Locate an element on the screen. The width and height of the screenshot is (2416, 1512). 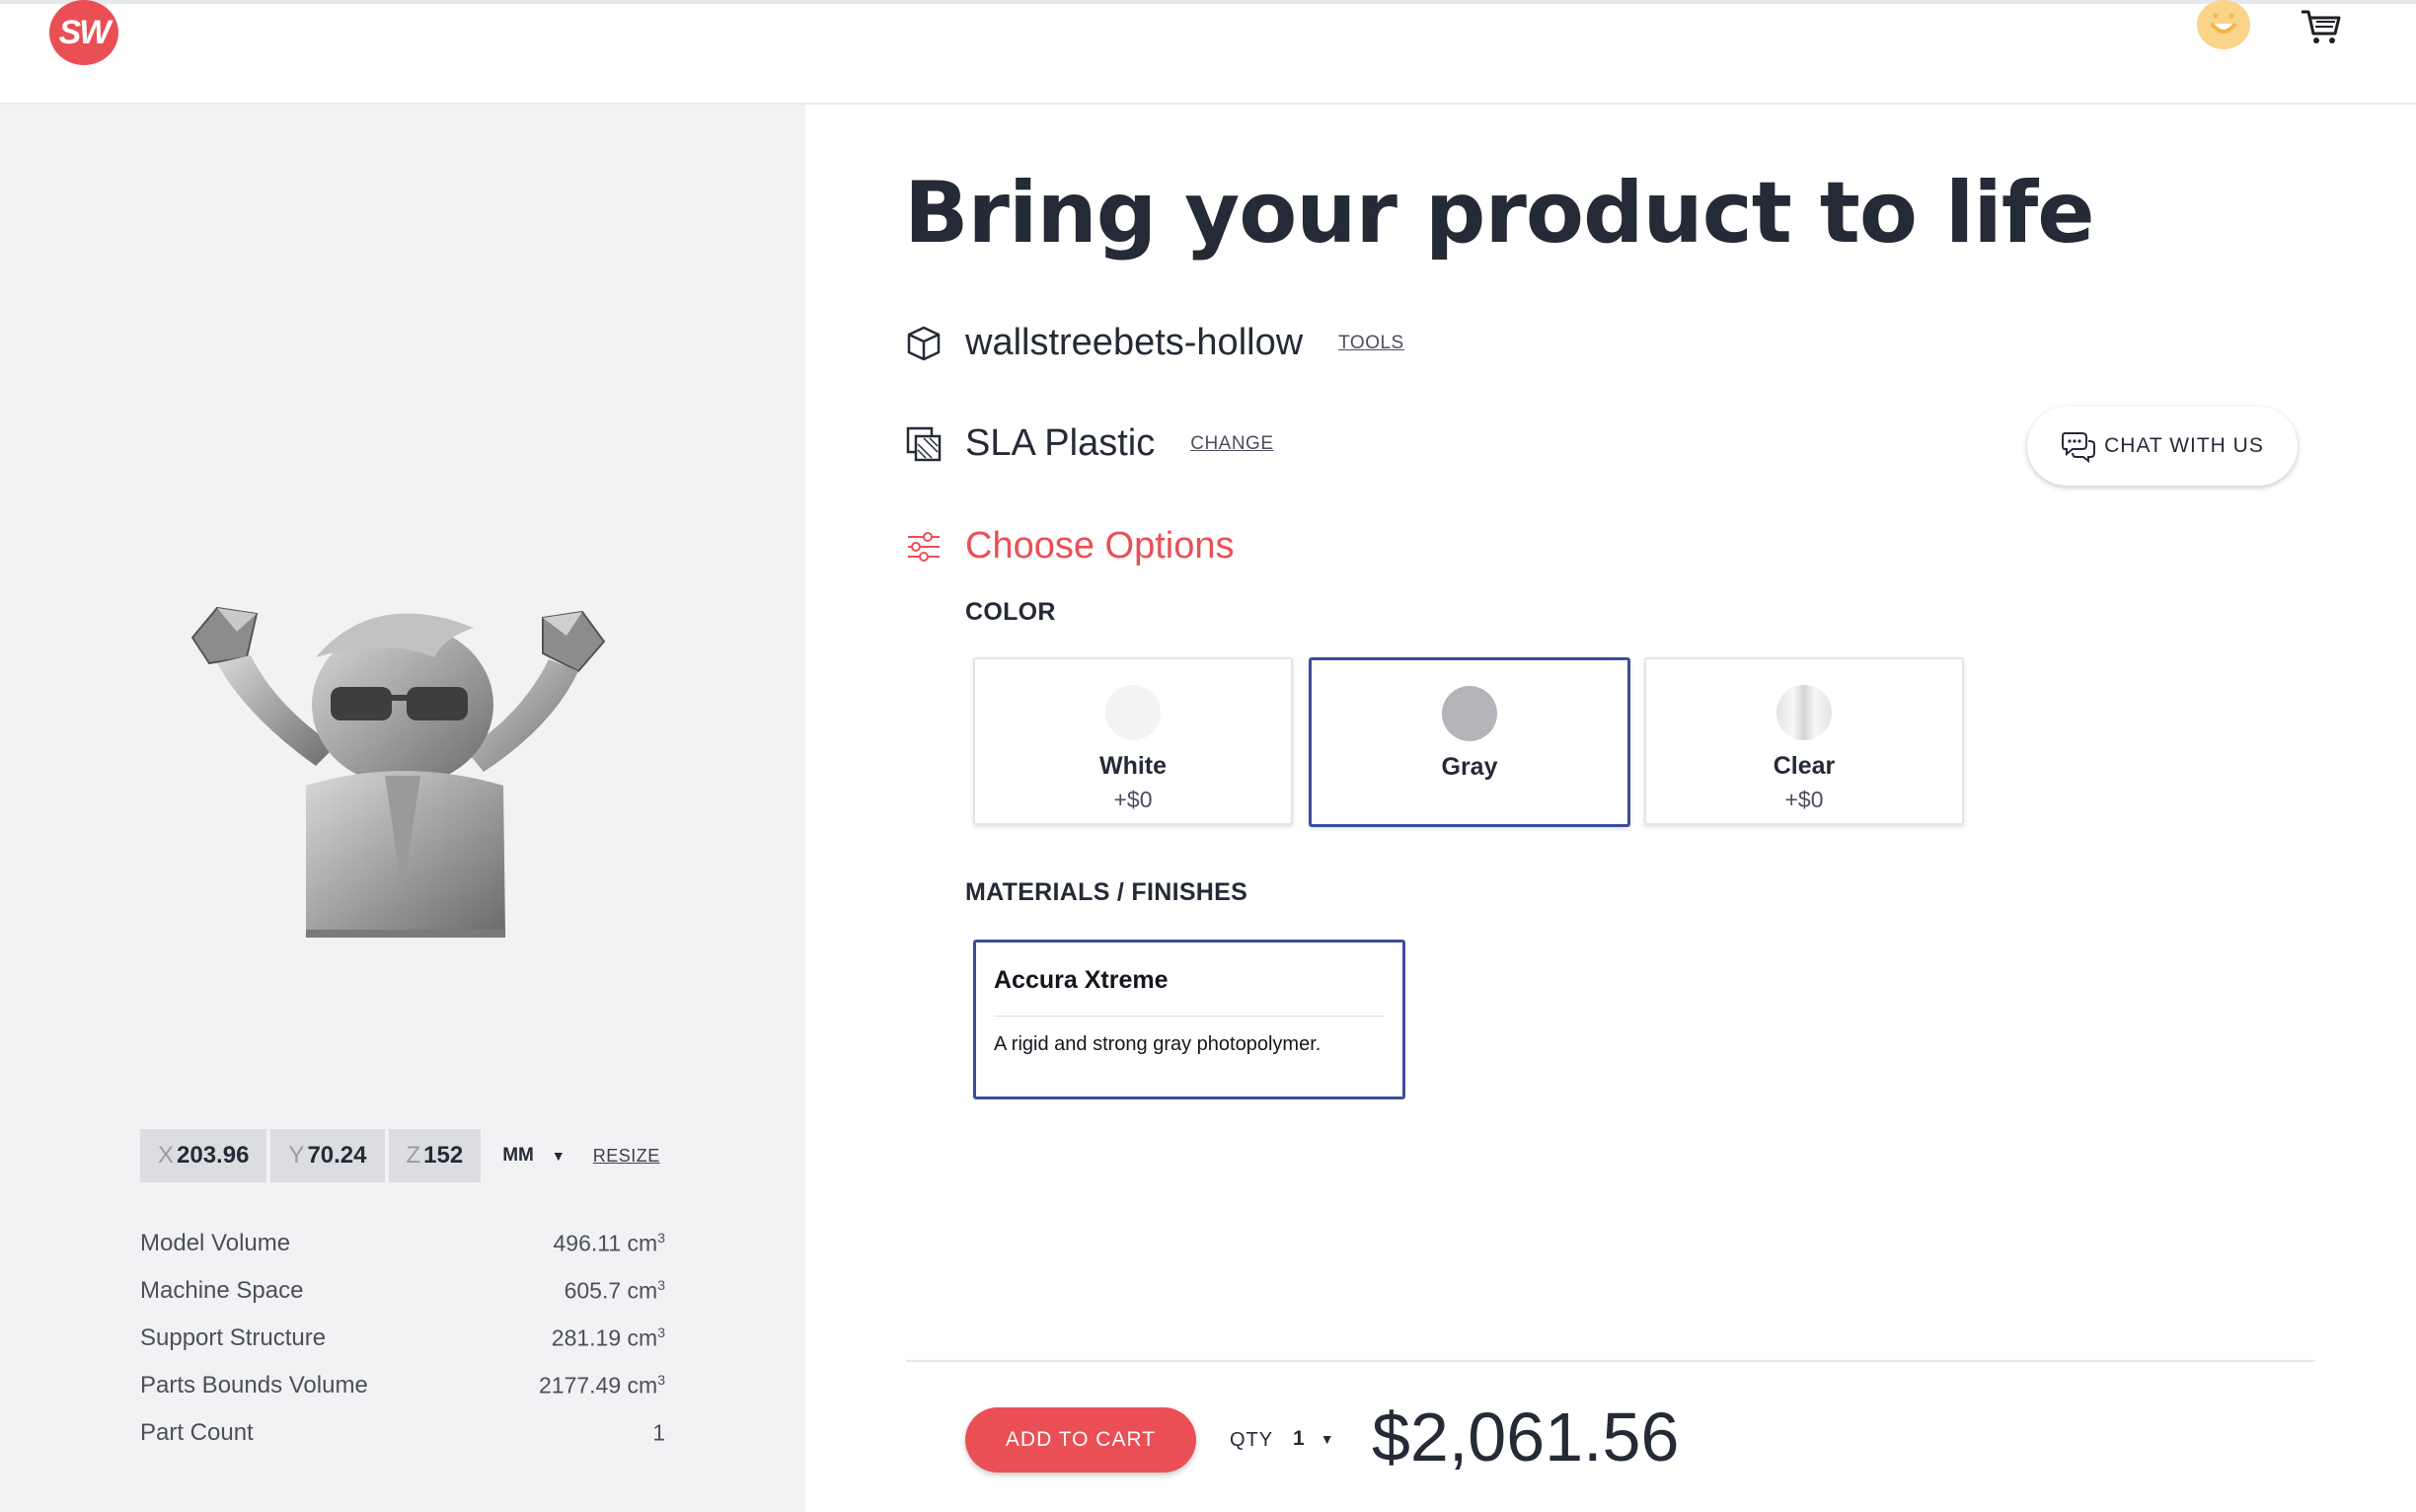
material-row: SLA Plastic CHANGE is located at coordinates (1089, 444).